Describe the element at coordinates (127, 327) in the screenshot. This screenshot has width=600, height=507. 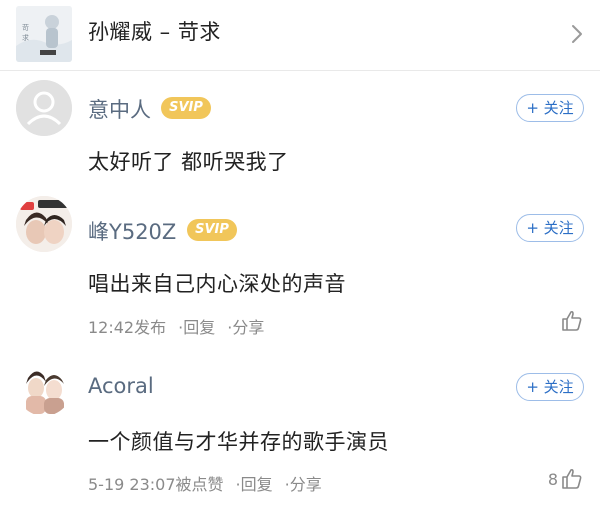
I see `comment-time: 12:42发布` at that location.